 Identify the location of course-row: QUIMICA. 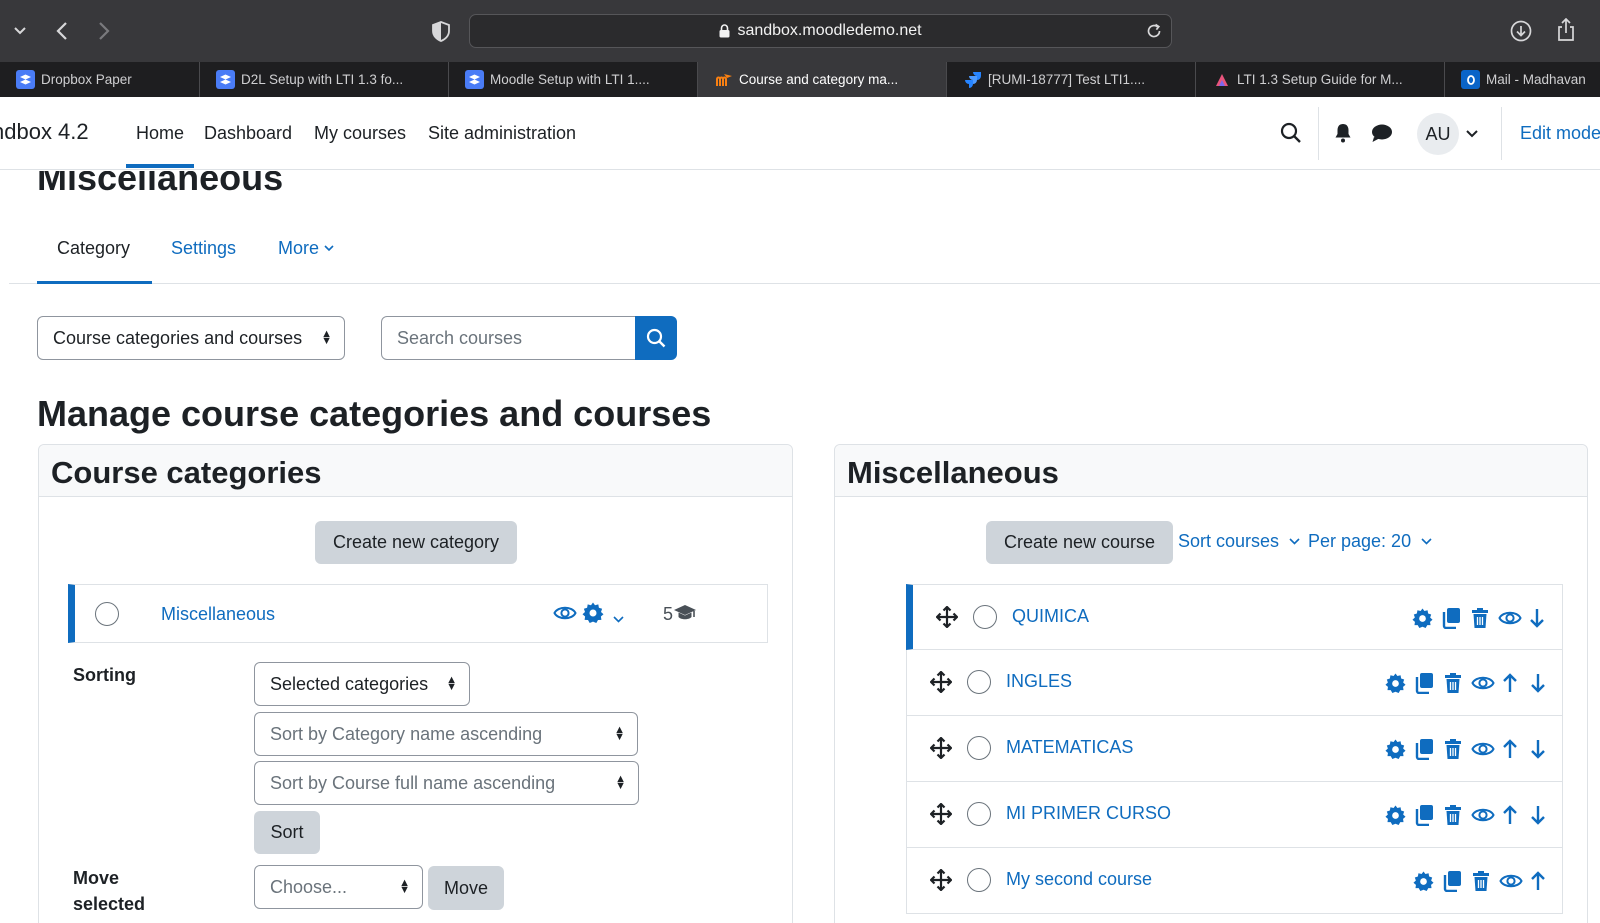
(1234, 617).